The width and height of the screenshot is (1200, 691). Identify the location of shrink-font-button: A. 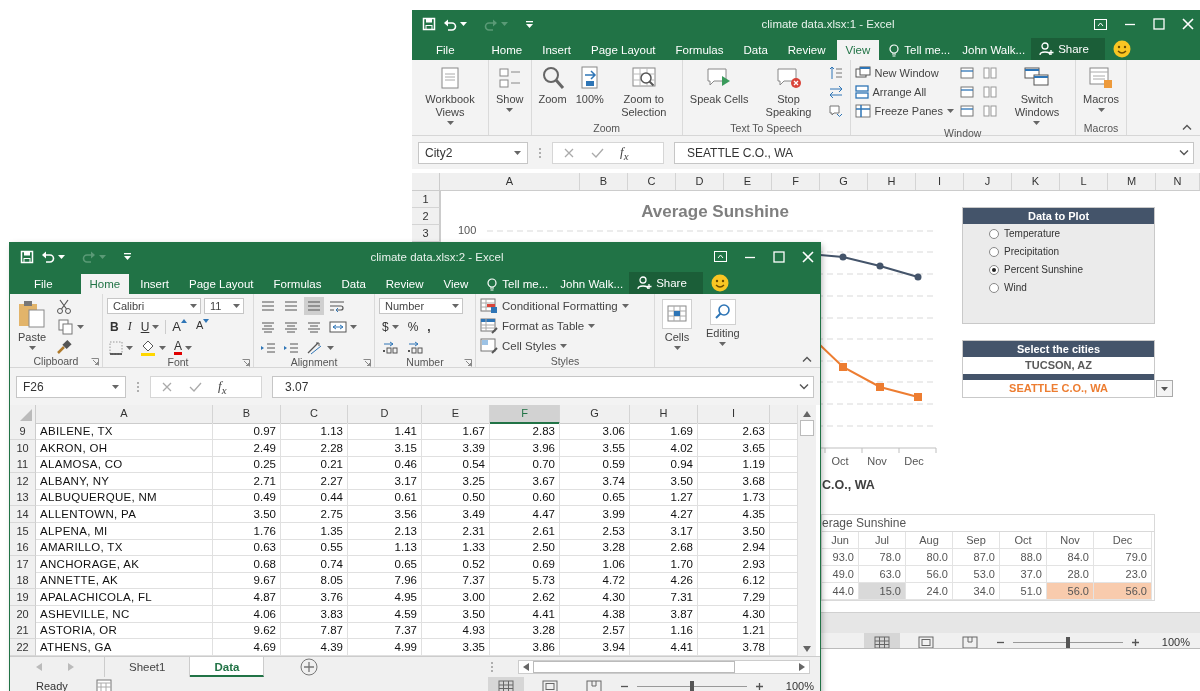
(203, 326).